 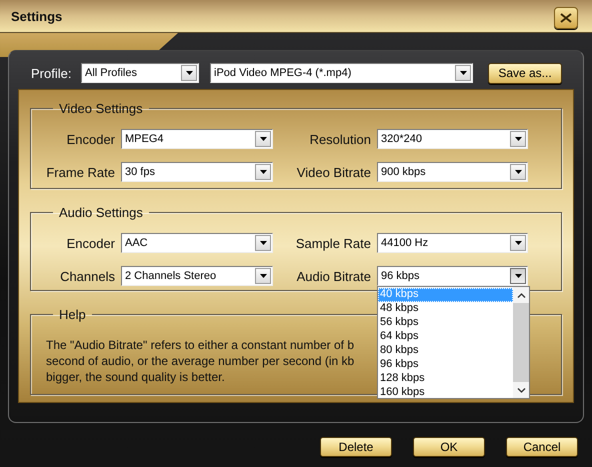 What do you see at coordinates (542, 447) in the screenshot?
I see `dialog-button: Cancel` at bounding box center [542, 447].